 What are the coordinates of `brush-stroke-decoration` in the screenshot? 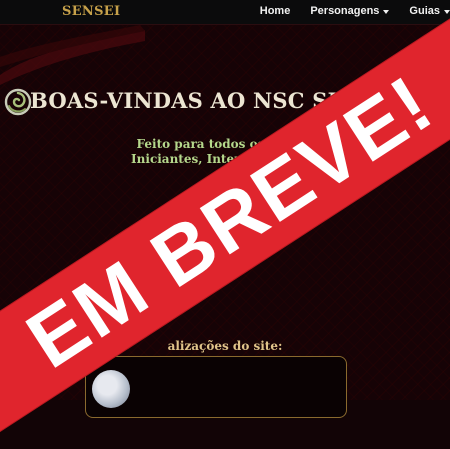 It's located at (72, 55).